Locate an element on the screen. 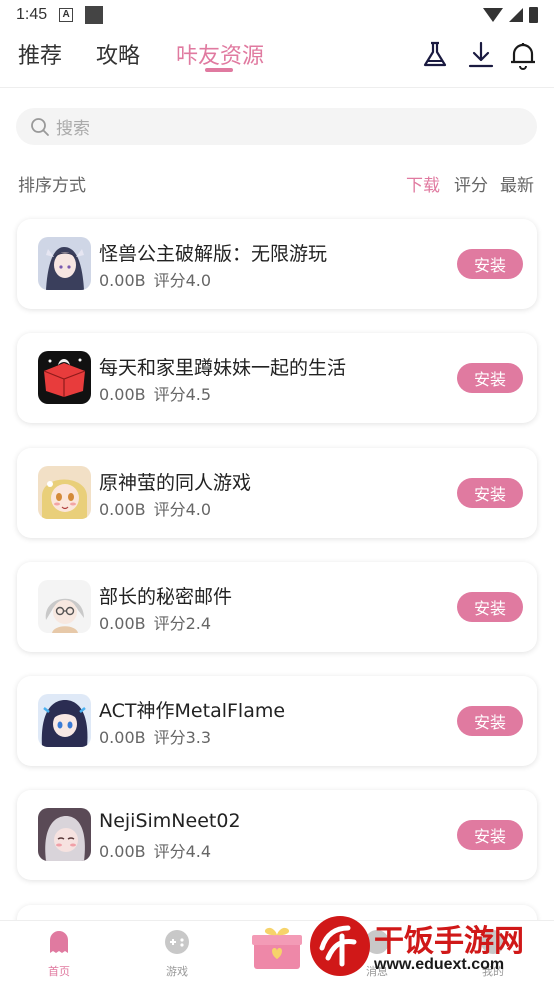 The height and width of the screenshot is (984, 554). game-title: 每天和家里蹲妹妹一起的生活 is located at coordinates (223, 368).